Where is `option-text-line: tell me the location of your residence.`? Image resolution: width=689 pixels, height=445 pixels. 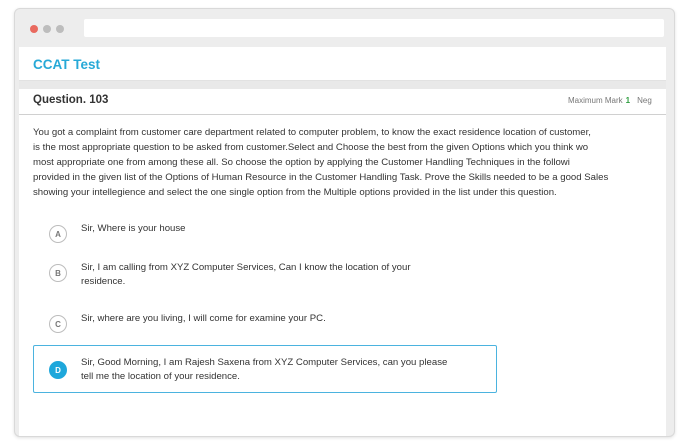
option-text-line: tell me the location of your residence. is located at coordinates (160, 376).